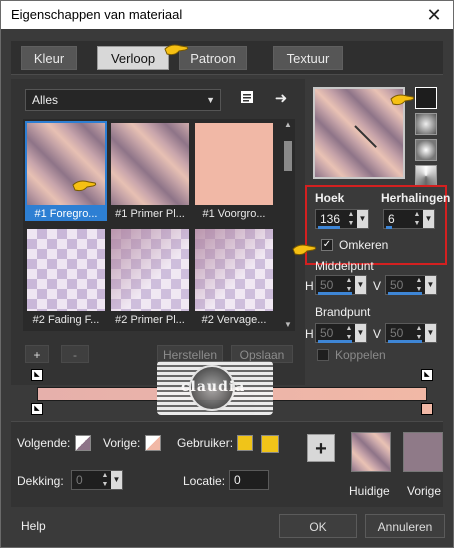 This screenshot has width=454, height=548. I want to click on focal-h-label: H, so click(309, 334).